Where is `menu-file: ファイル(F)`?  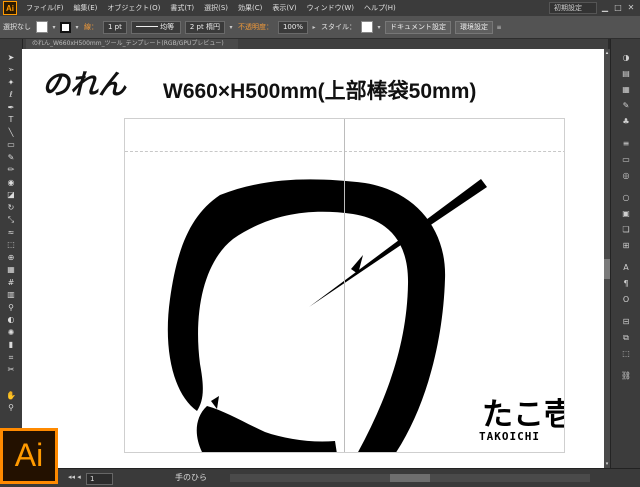
menu-file: ファイル(F) is located at coordinates (45, 8).